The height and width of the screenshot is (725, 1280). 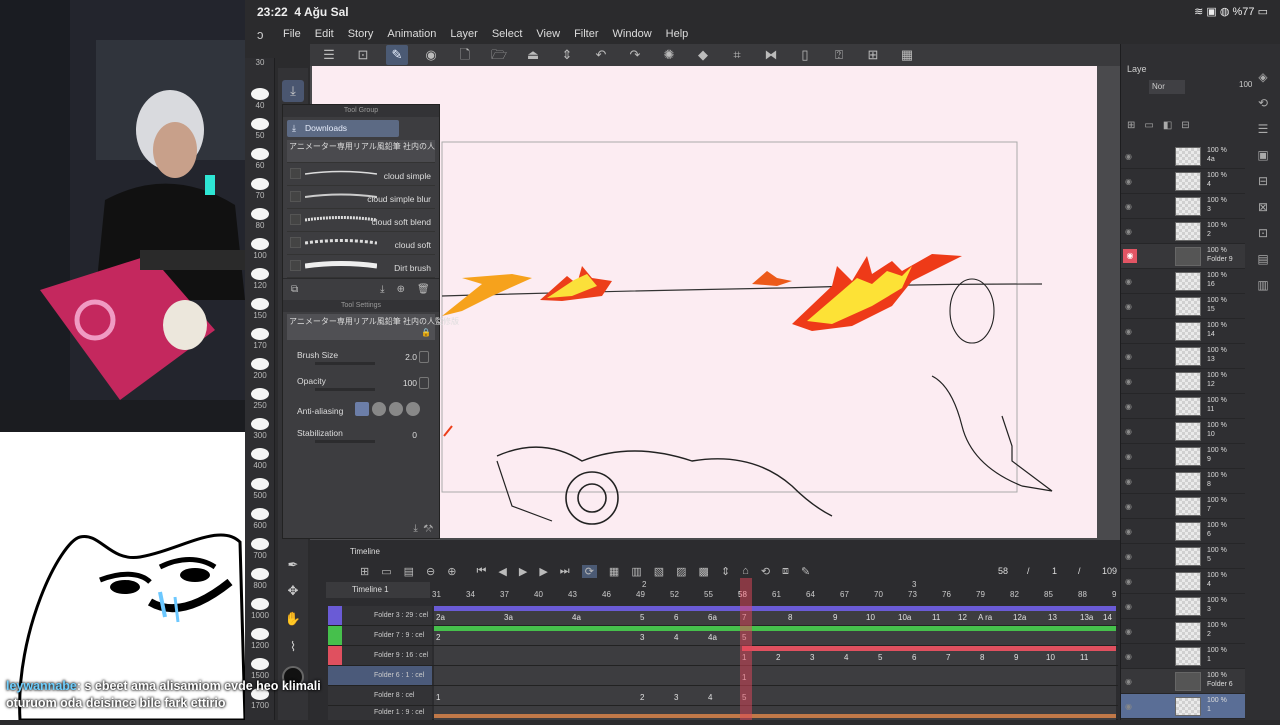 What do you see at coordinates (1183, 681) in the screenshot?
I see `layer-folder-row: ◉ 100 % Folder 6` at bounding box center [1183, 681].